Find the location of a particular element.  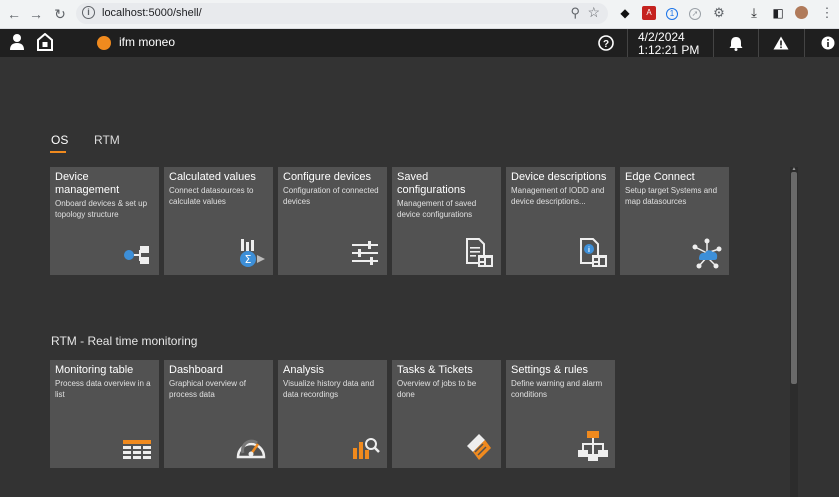

back-icon: ← is located at coordinates (14, 14).